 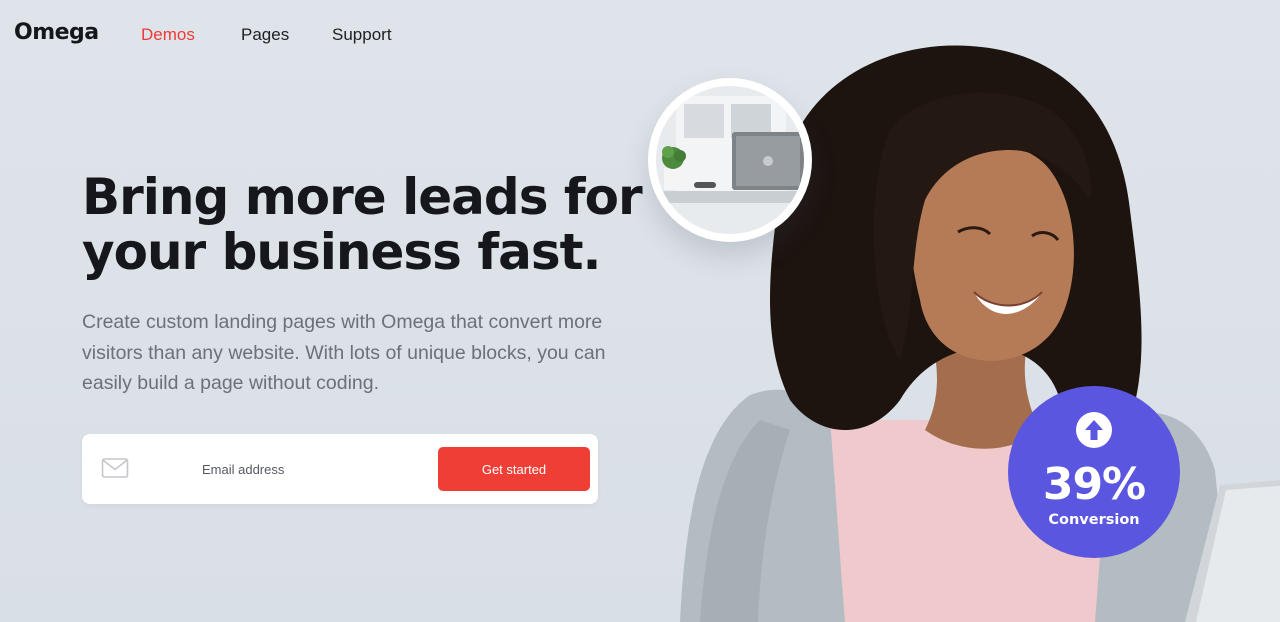 I want to click on conversion-value: 39%, so click(x=1094, y=484).